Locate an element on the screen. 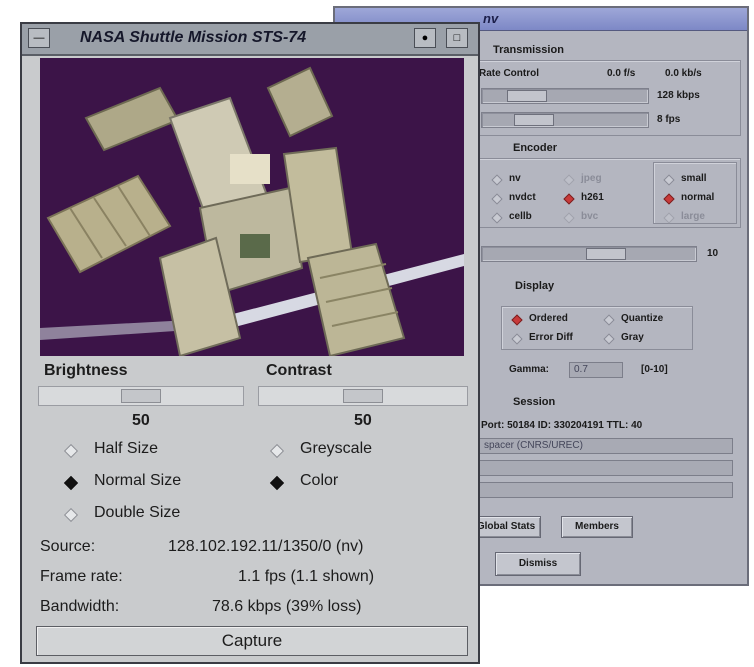 This screenshot has width=754, height=667. brightness-label: Brightness is located at coordinates (86, 370).